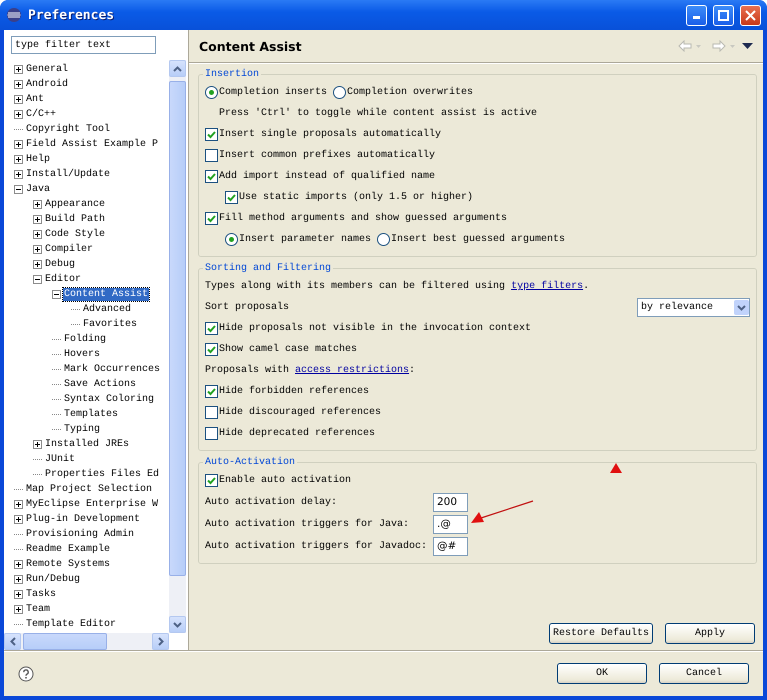 This screenshot has height=700, width=767. What do you see at coordinates (177, 625) in the screenshot?
I see `scroll-down-icon` at bounding box center [177, 625].